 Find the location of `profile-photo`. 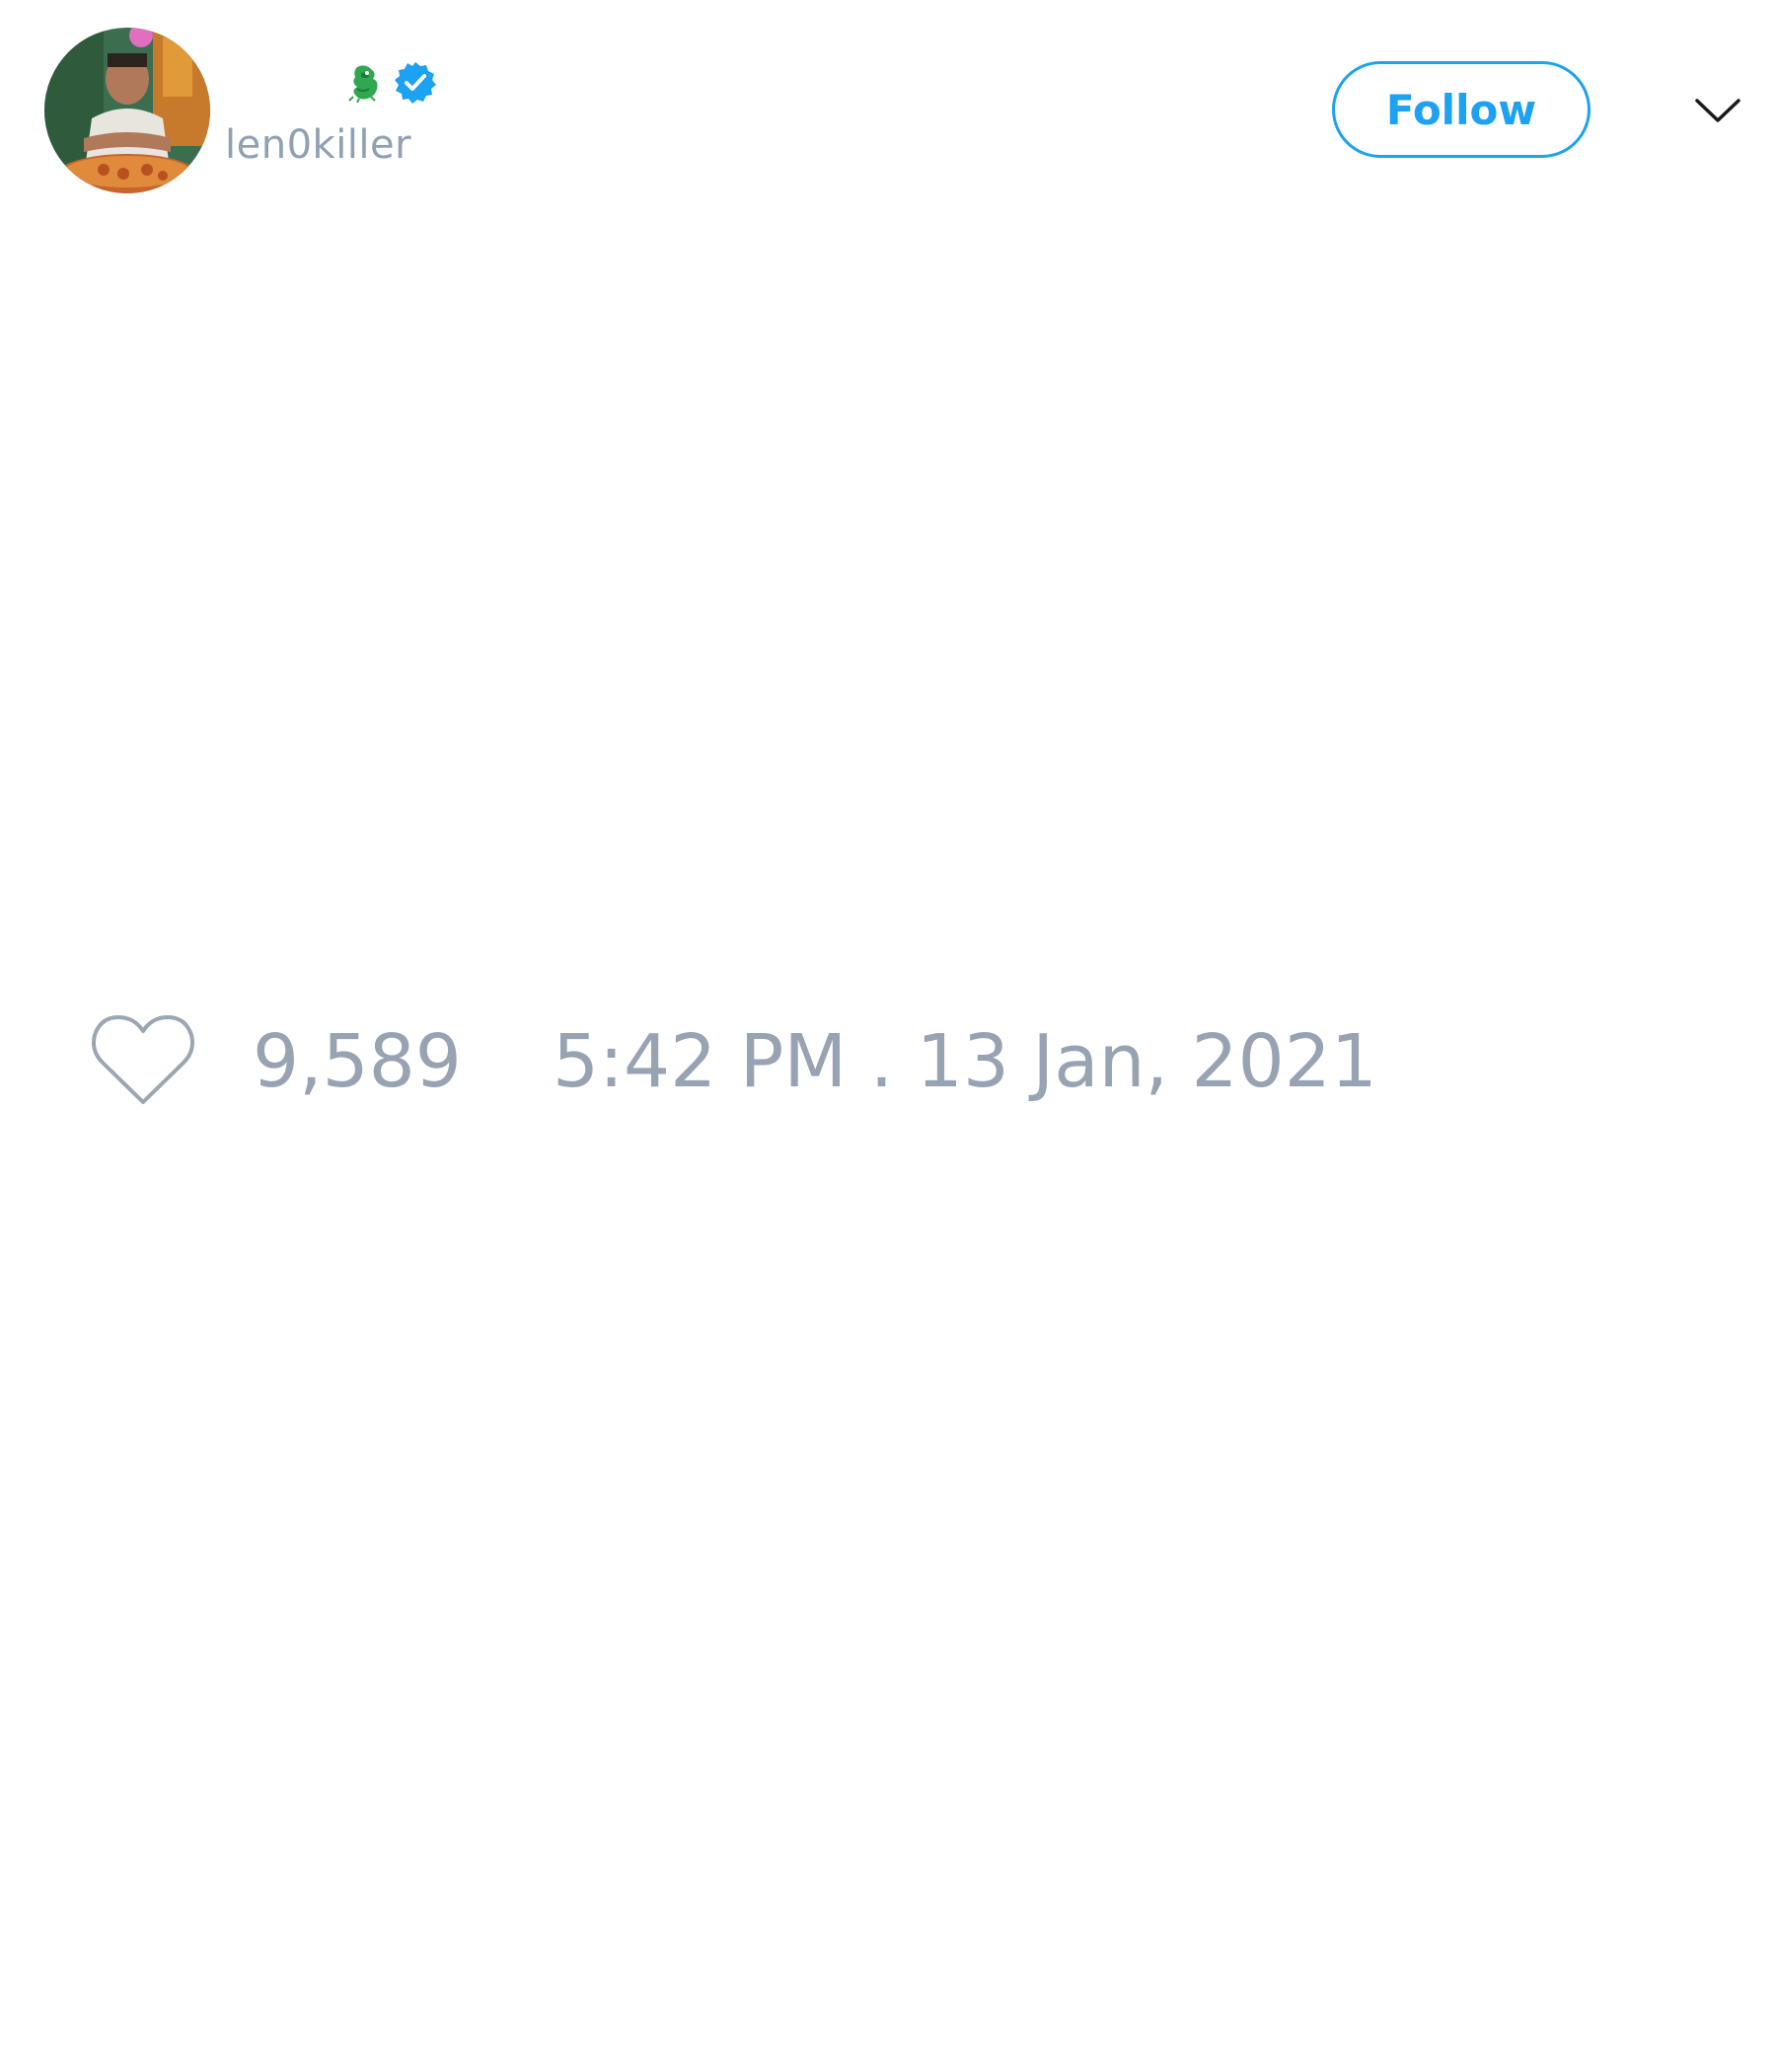

profile-photo is located at coordinates (127, 111).